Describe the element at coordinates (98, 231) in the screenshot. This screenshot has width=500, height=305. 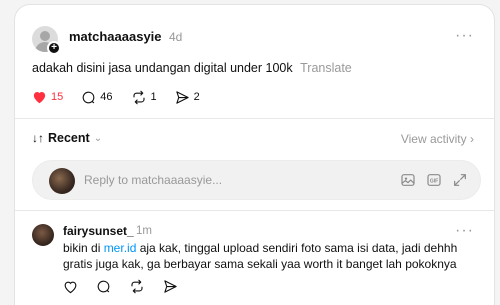
I see `reply-author-username: fairysunset_` at that location.